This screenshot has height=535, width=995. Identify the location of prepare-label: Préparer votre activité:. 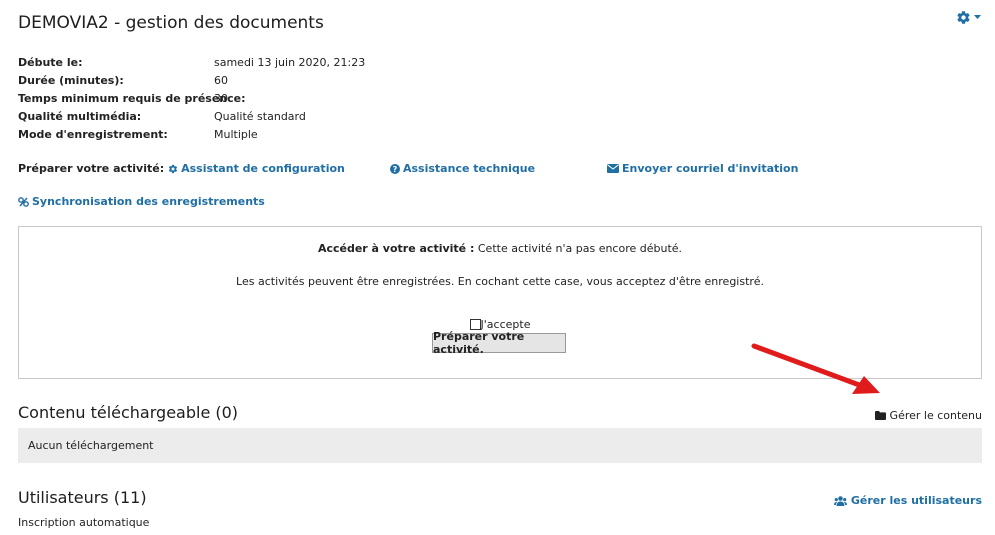
(91, 168).